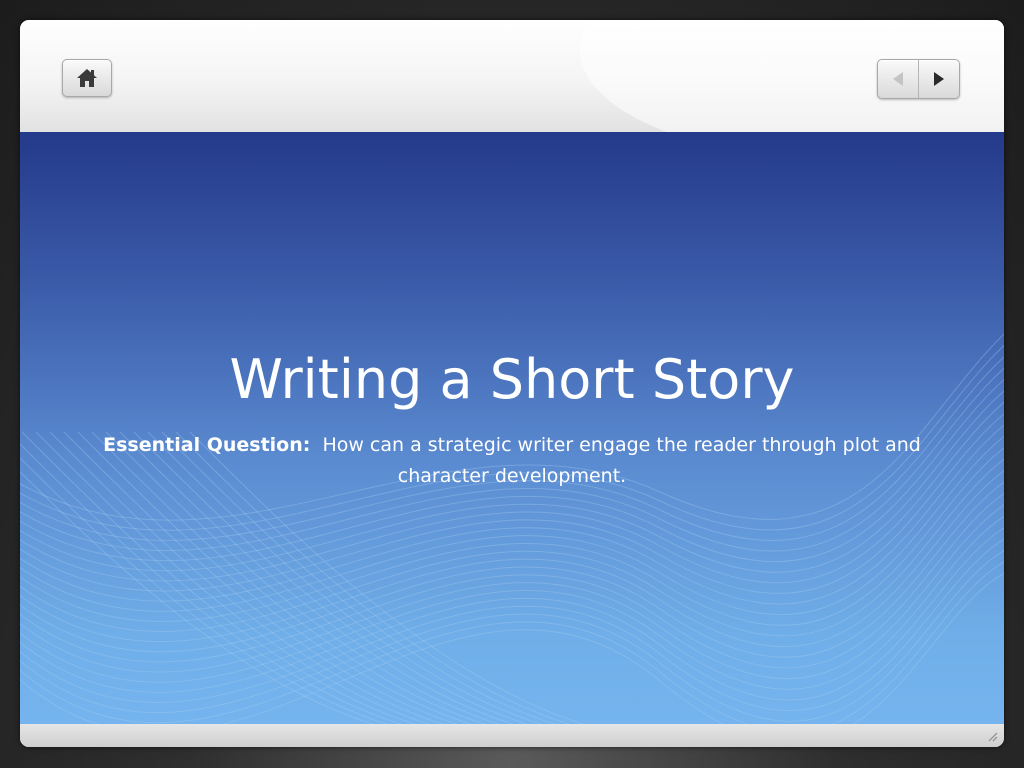 The image size is (1024, 768). What do you see at coordinates (512, 379) in the screenshot?
I see `slide-title: Writing a Short Story` at bounding box center [512, 379].